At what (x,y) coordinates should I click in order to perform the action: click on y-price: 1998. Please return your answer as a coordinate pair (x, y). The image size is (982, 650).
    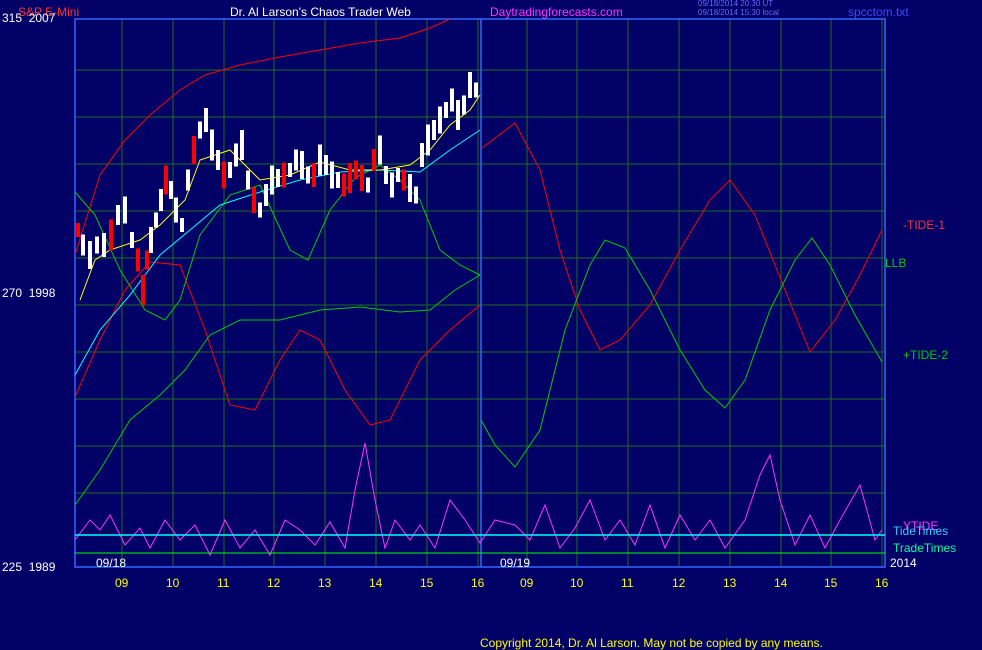
    Looking at the image, I should click on (42, 293).